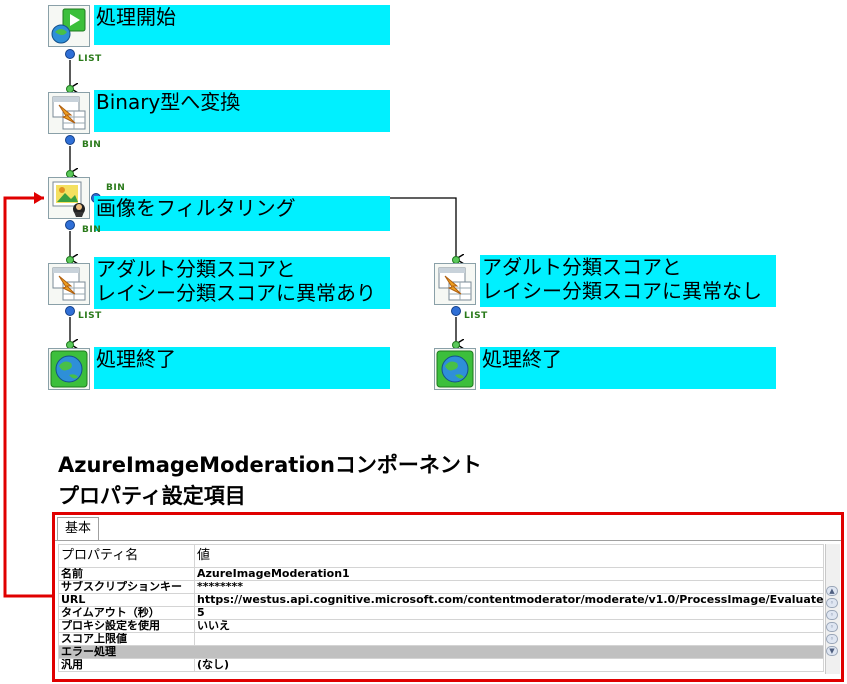 Image resolution: width=847 pixels, height=684 pixels. I want to click on property-name: プロキシ設定を使用, so click(126, 626).